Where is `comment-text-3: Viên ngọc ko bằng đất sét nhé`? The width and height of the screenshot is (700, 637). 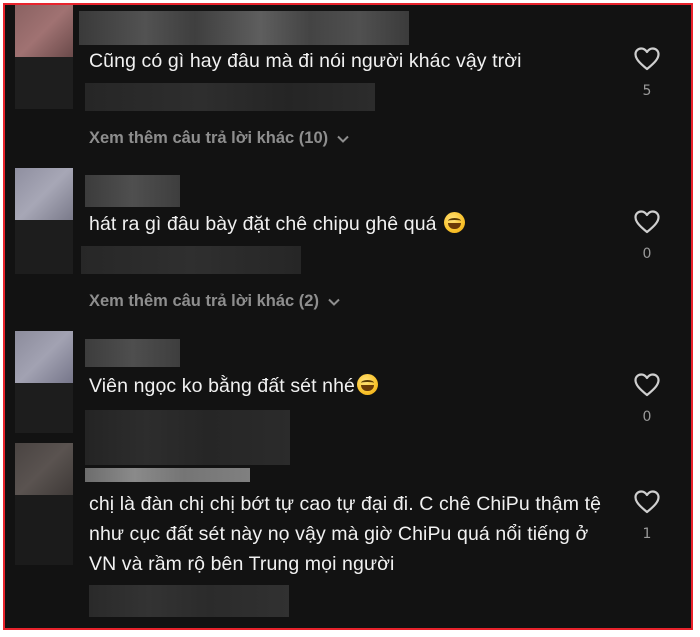 comment-text-3: Viên ngọc ko bằng đất sét nhé is located at coordinates (359, 386).